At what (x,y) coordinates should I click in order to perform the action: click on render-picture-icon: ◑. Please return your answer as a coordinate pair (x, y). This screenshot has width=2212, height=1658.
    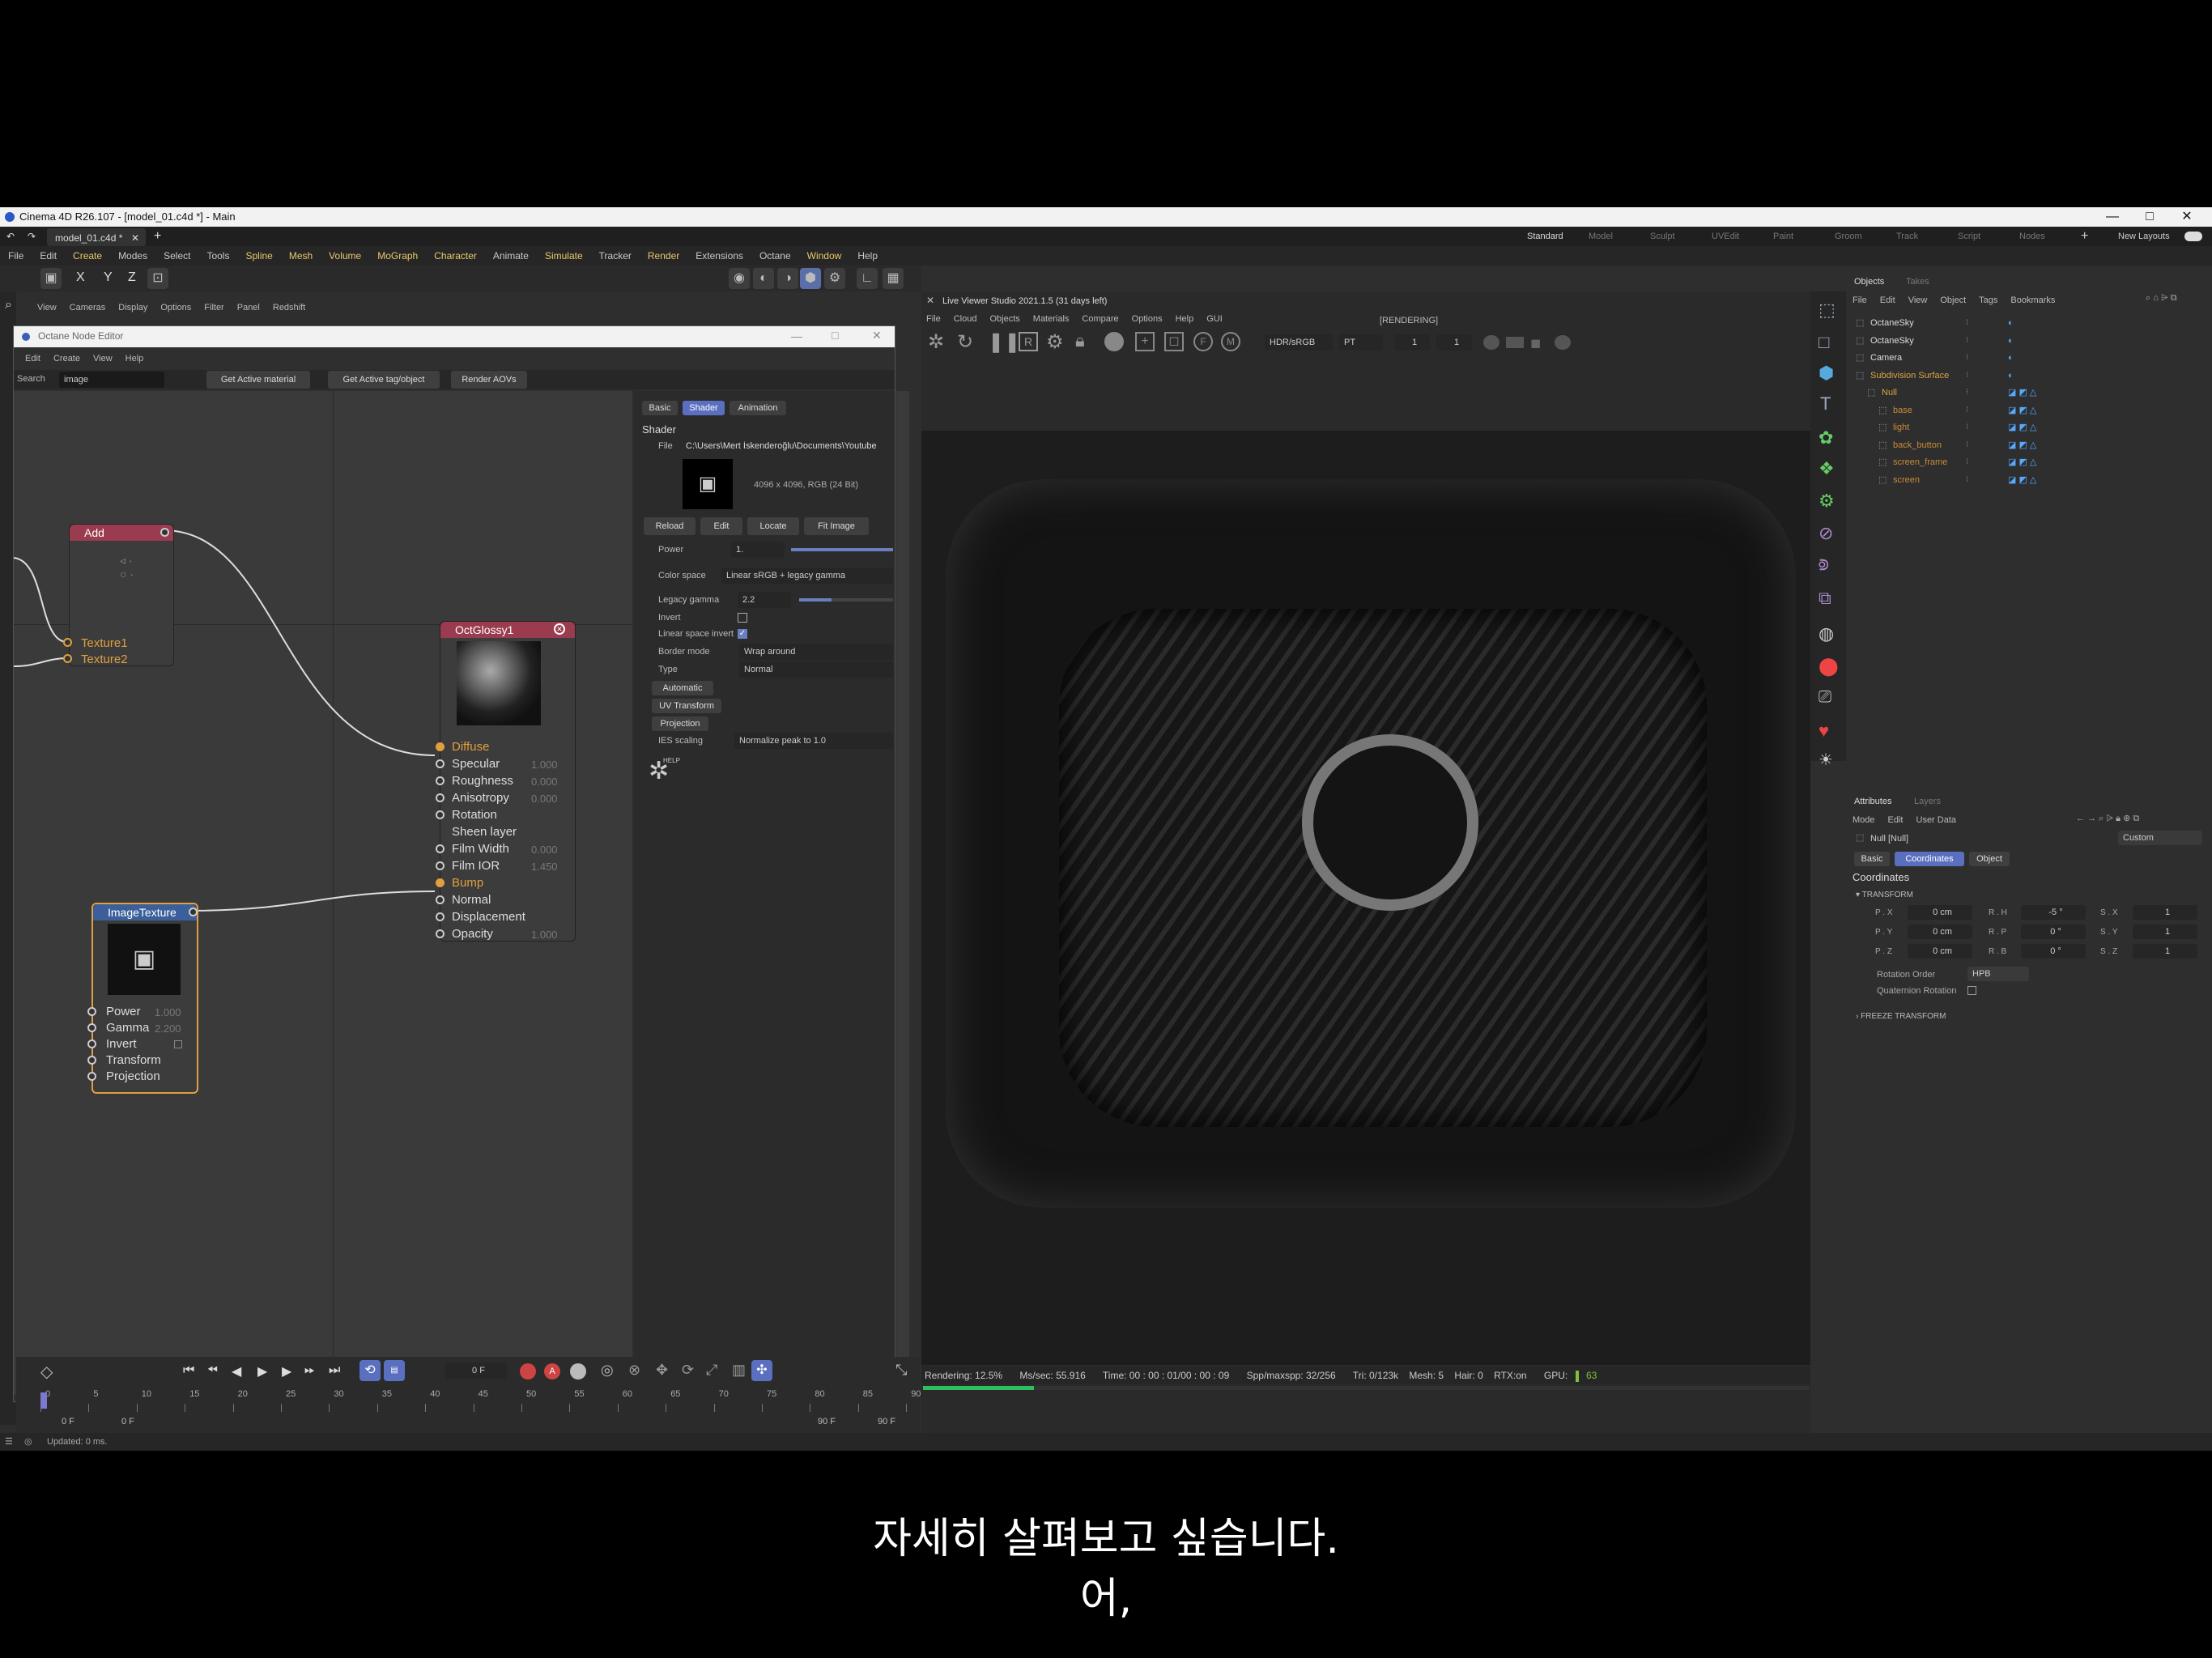
    Looking at the image, I should click on (787, 278).